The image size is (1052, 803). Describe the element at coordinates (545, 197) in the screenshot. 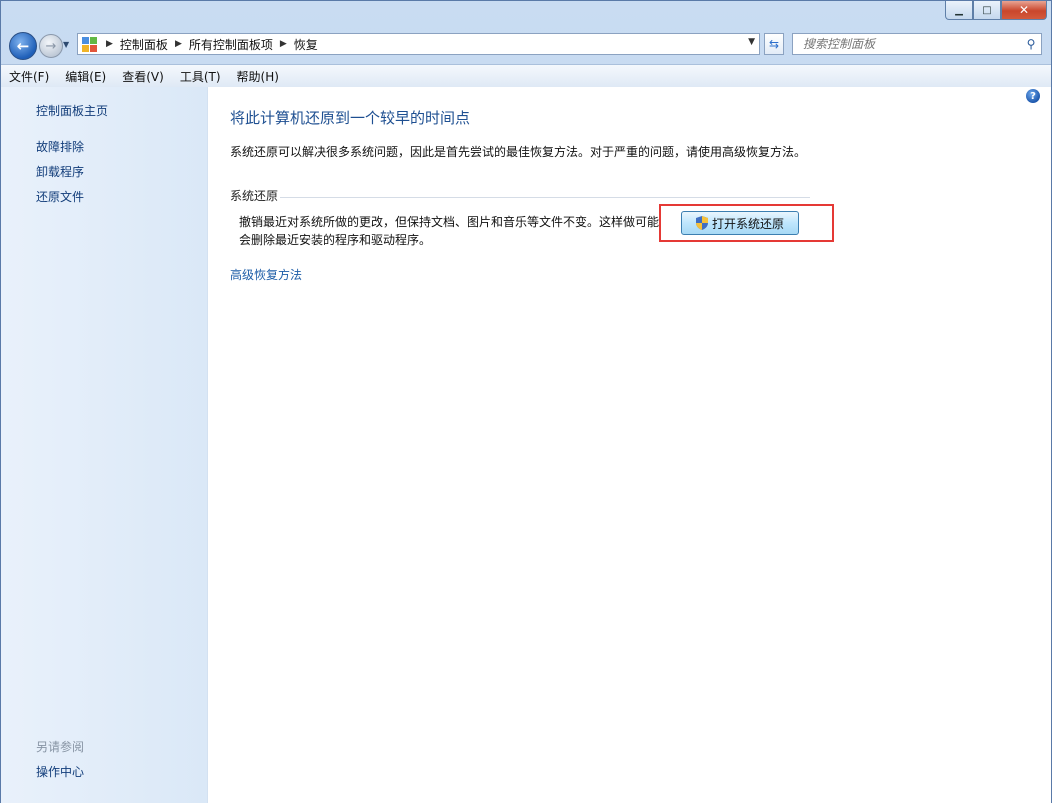

I see `section-divider` at that location.